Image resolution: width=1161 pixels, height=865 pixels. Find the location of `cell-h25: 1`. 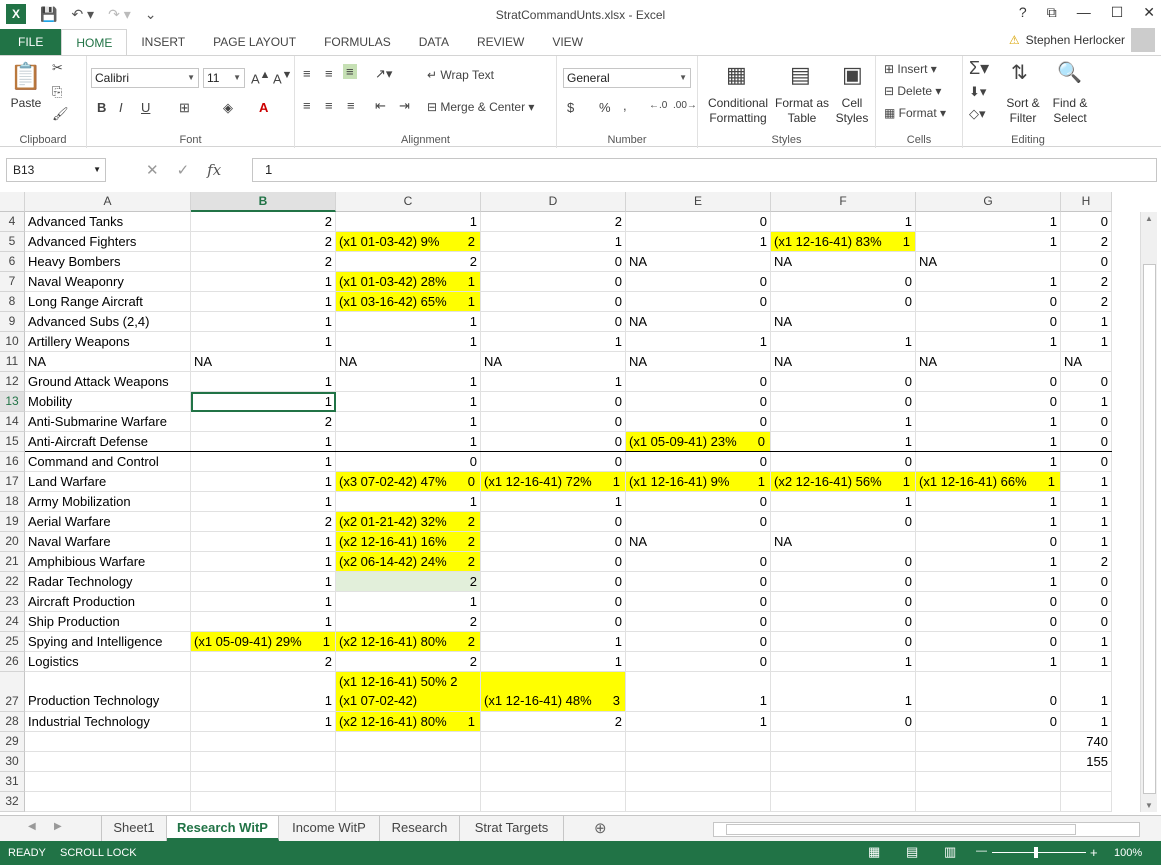

cell-h25: 1 is located at coordinates (1086, 642).